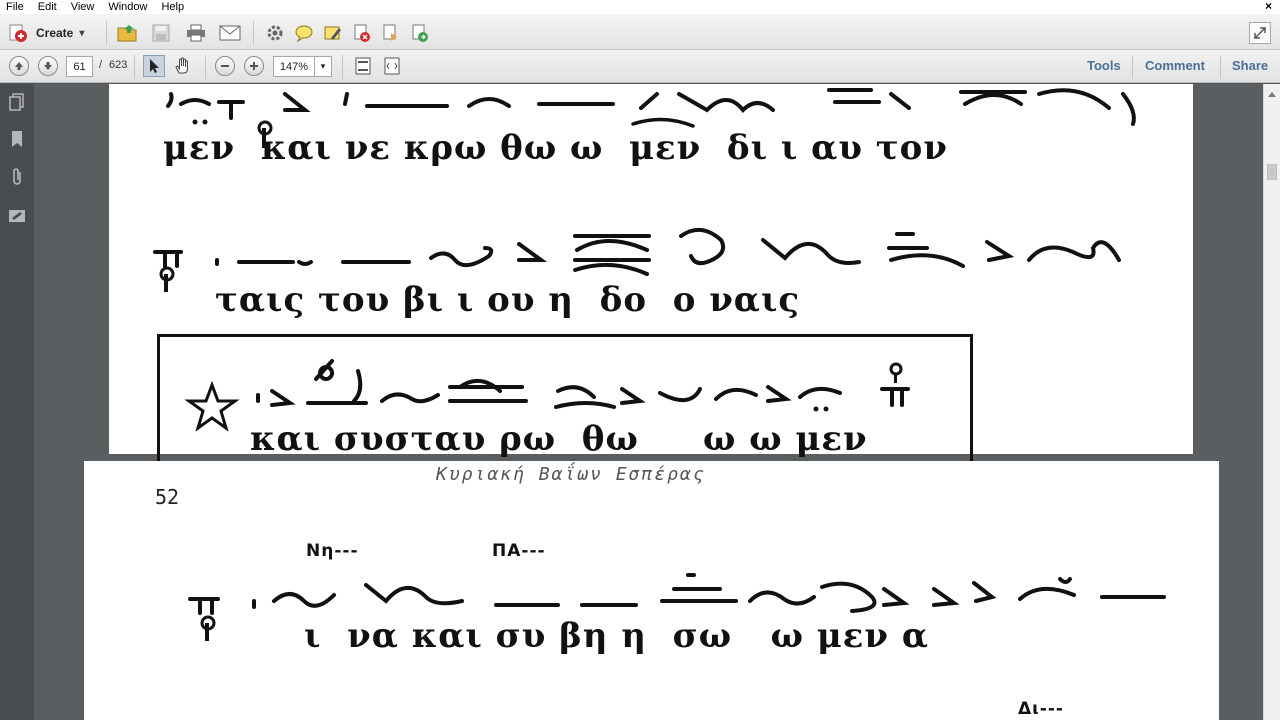  I want to click on arrow-up-icon, so click(19, 66).